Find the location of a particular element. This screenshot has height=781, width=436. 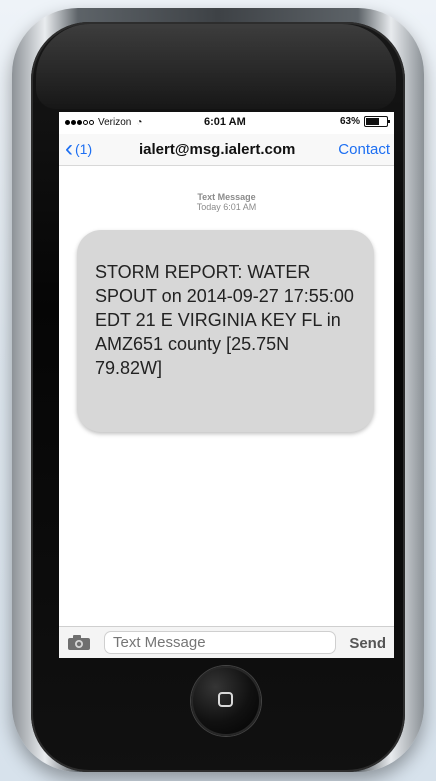

battery-icon is located at coordinates (377, 121).